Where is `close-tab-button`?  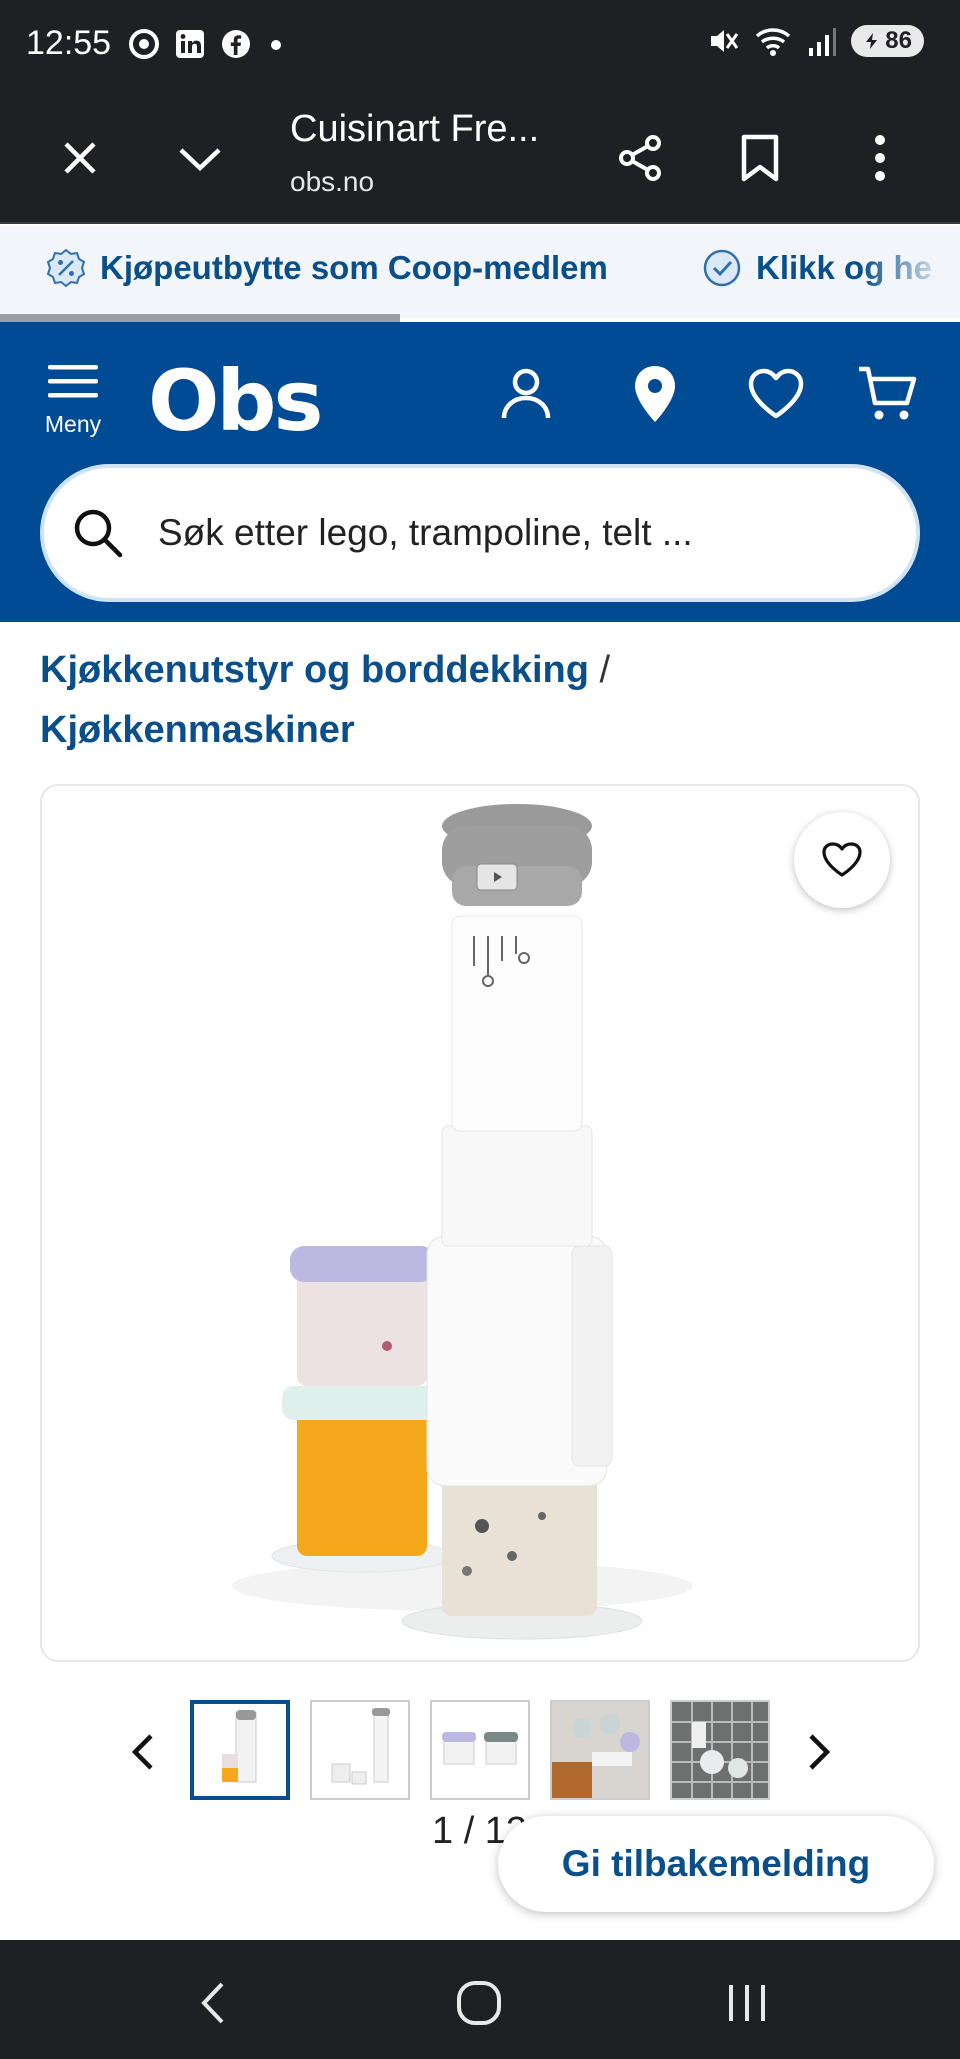
close-tab-button is located at coordinates (80, 158).